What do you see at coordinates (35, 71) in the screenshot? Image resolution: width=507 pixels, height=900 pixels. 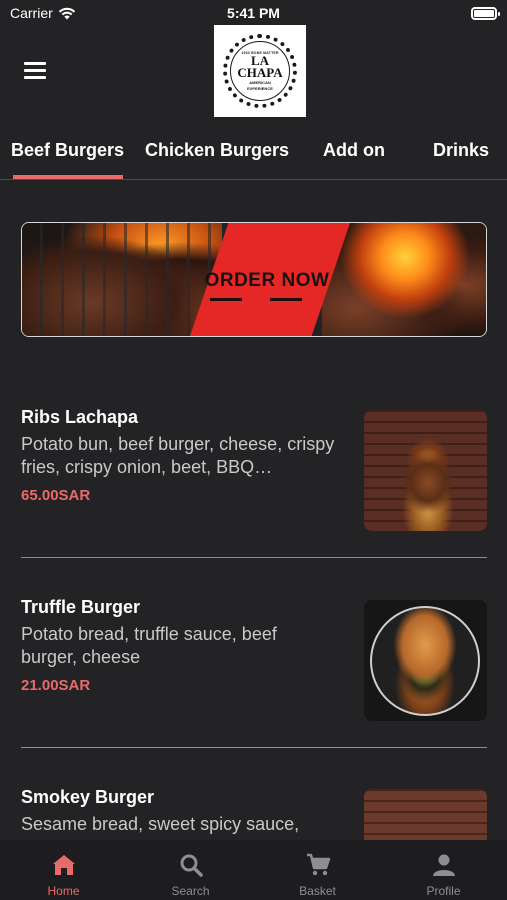 I see `hamburger-menu-icon` at bounding box center [35, 71].